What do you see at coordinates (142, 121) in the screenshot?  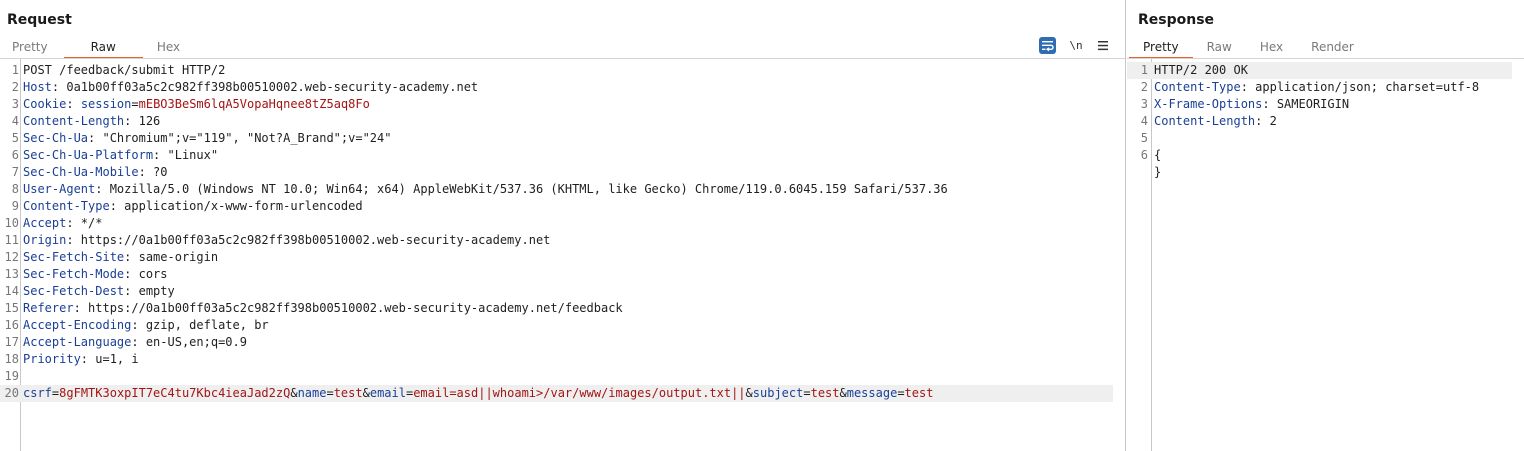 I see `code-text: : 126` at bounding box center [142, 121].